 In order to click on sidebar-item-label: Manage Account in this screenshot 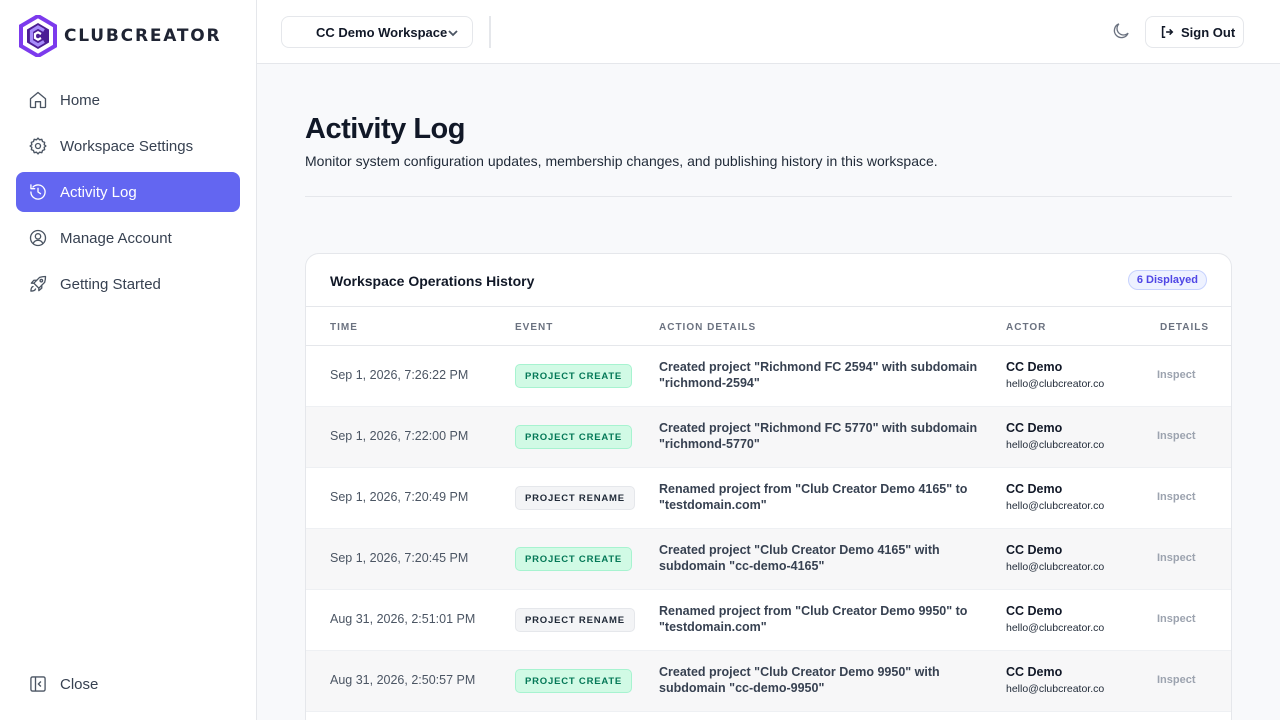, I will do `click(116, 238)`.